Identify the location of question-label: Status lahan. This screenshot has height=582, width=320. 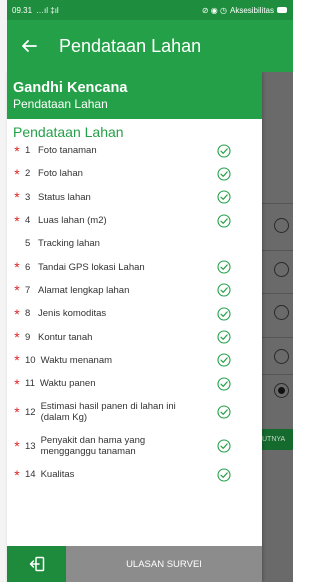
(64, 197).